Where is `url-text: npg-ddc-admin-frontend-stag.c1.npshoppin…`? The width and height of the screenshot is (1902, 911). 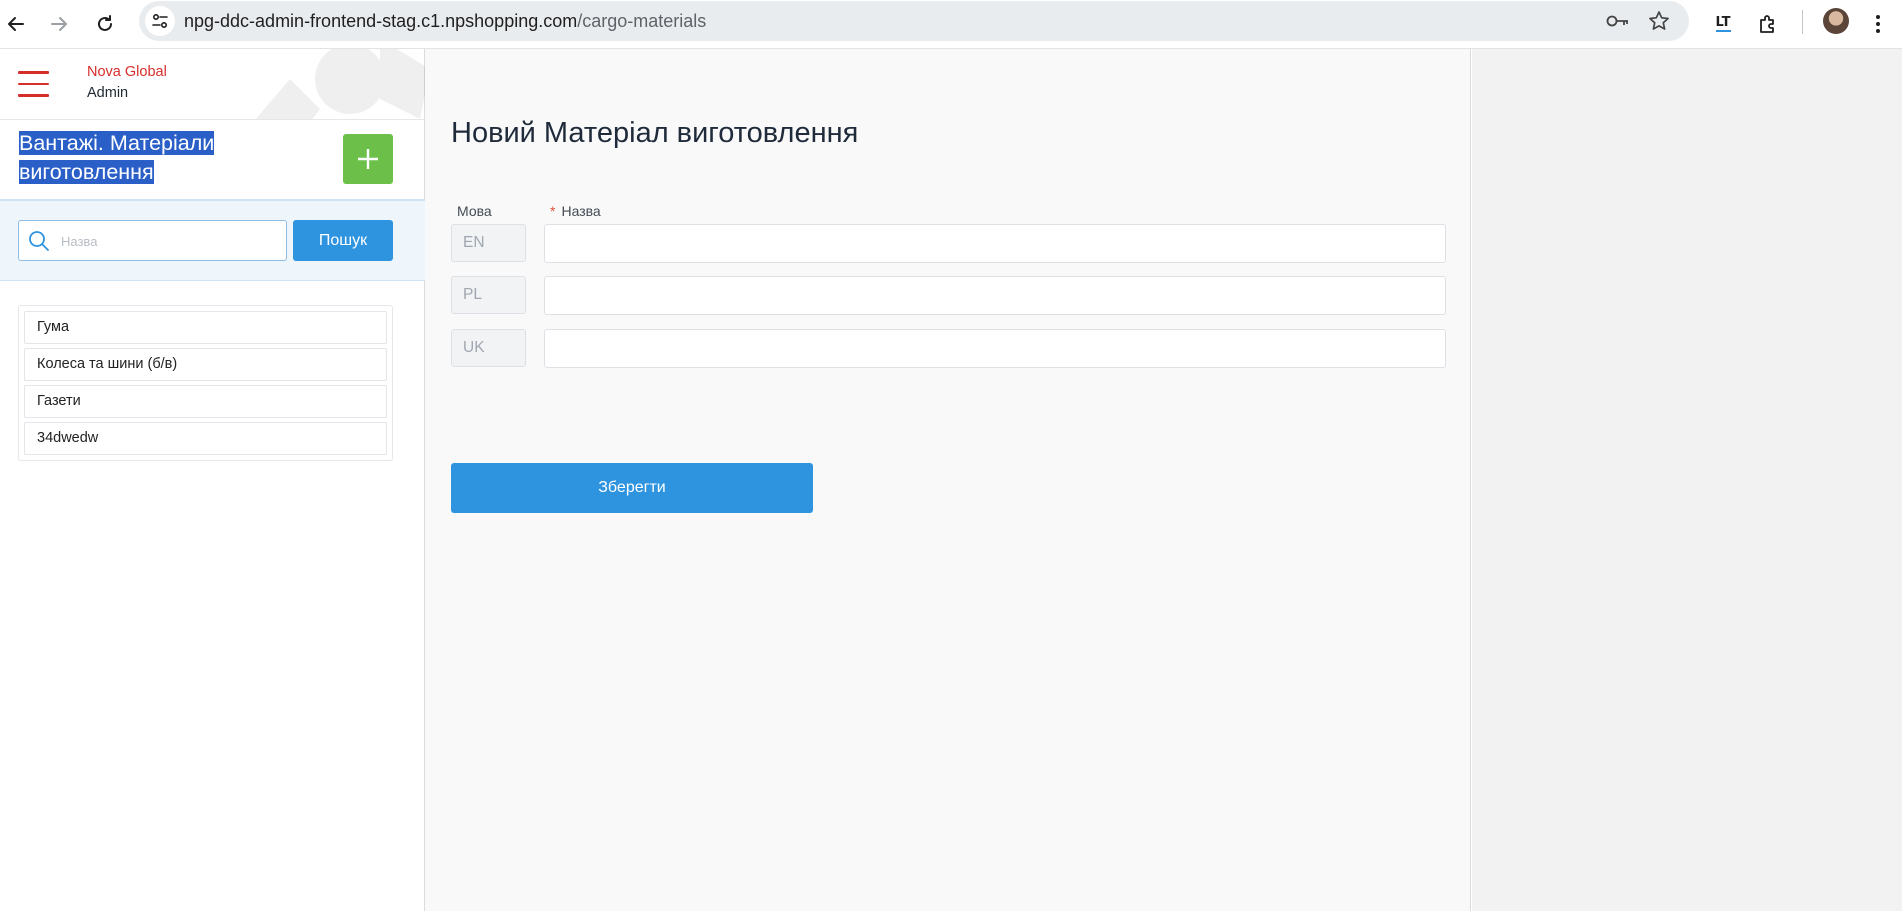 url-text: npg-ddc-admin-frontend-stag.c1.npshoppin… is located at coordinates (445, 21).